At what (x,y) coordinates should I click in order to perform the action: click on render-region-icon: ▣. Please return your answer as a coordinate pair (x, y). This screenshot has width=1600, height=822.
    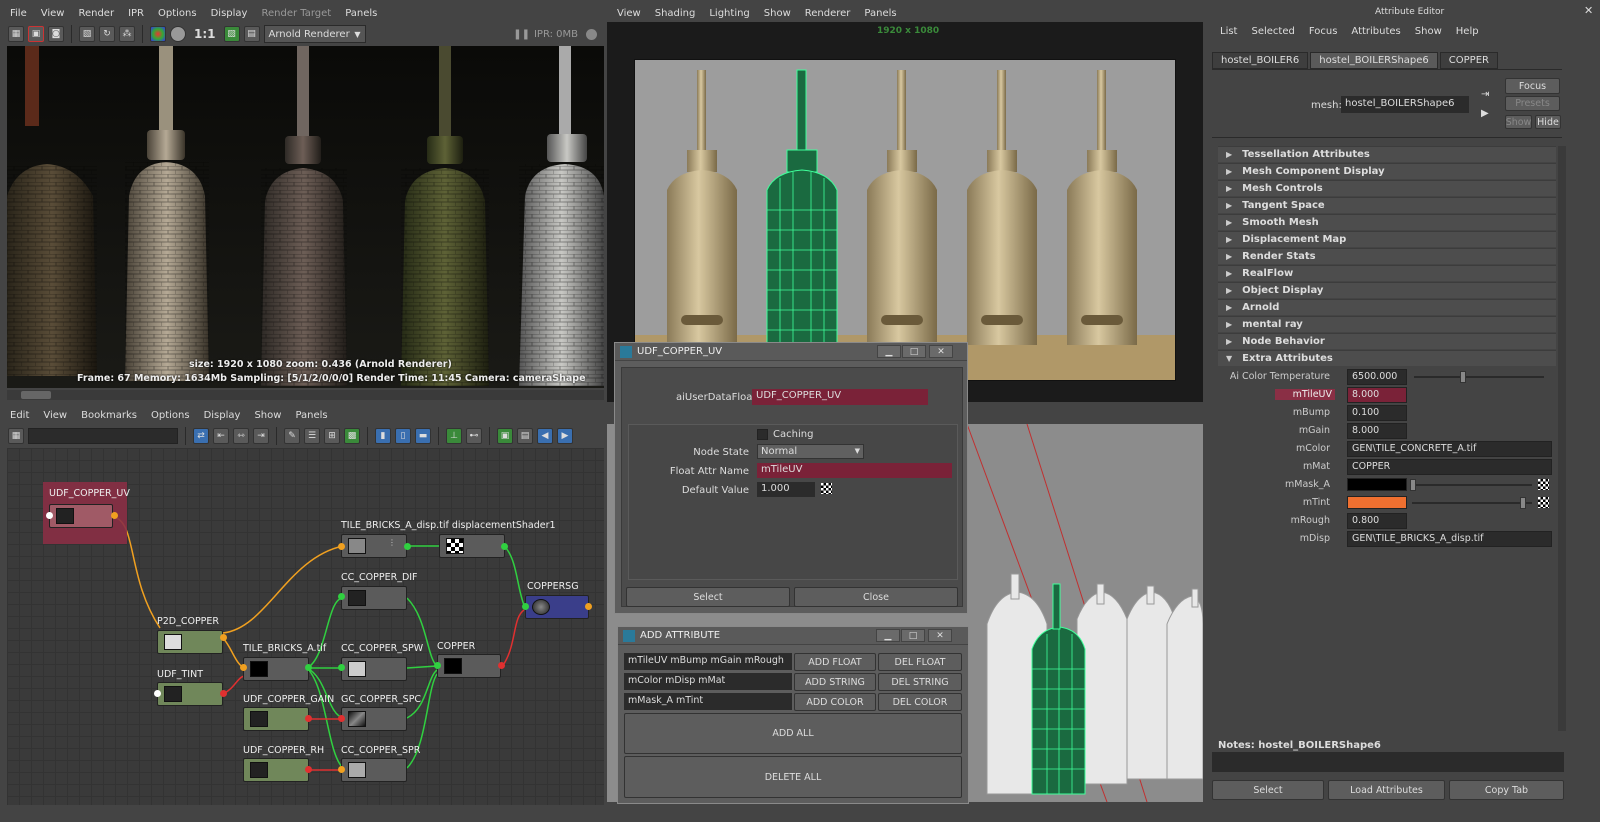
    Looking at the image, I should click on (36, 34).